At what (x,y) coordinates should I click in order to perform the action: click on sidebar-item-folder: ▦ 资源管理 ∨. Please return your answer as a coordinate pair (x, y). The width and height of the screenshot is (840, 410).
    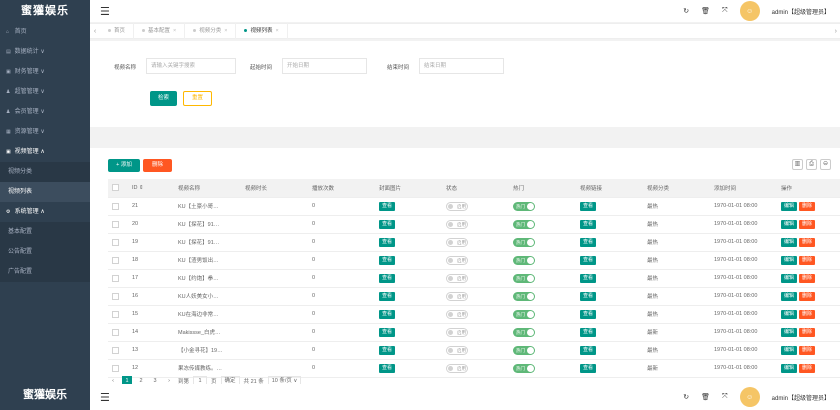
    Looking at the image, I should click on (45, 132).